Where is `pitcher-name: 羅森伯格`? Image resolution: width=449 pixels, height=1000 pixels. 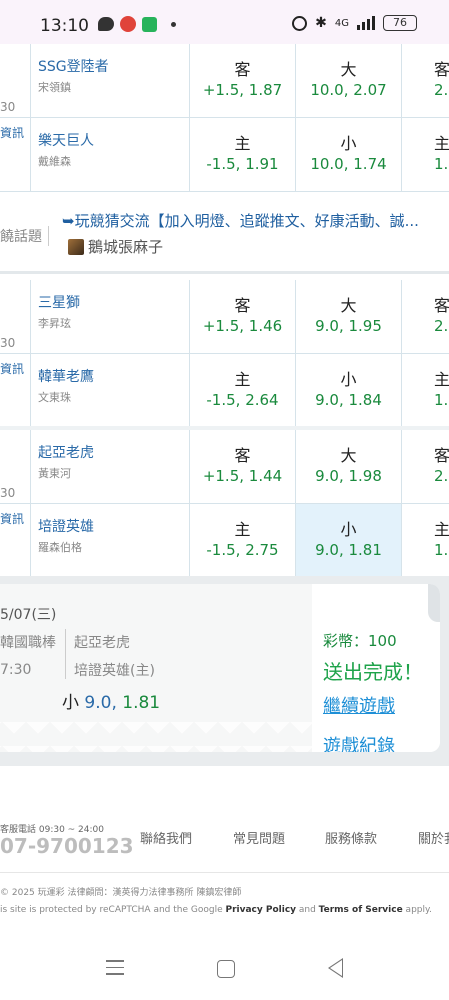 pitcher-name: 羅森伯格 is located at coordinates (60, 547).